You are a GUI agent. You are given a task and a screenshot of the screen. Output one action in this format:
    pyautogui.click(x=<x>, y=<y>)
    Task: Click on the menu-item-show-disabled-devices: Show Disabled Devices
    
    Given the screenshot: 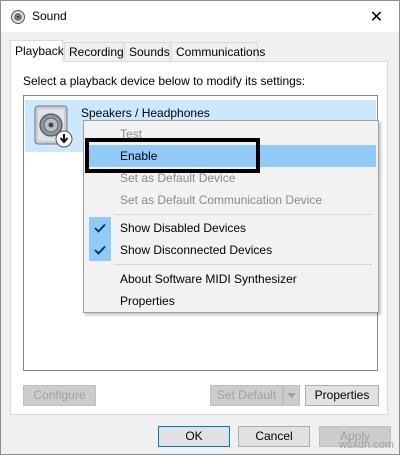 What is the action you would take?
    pyautogui.click(x=231, y=228)
    